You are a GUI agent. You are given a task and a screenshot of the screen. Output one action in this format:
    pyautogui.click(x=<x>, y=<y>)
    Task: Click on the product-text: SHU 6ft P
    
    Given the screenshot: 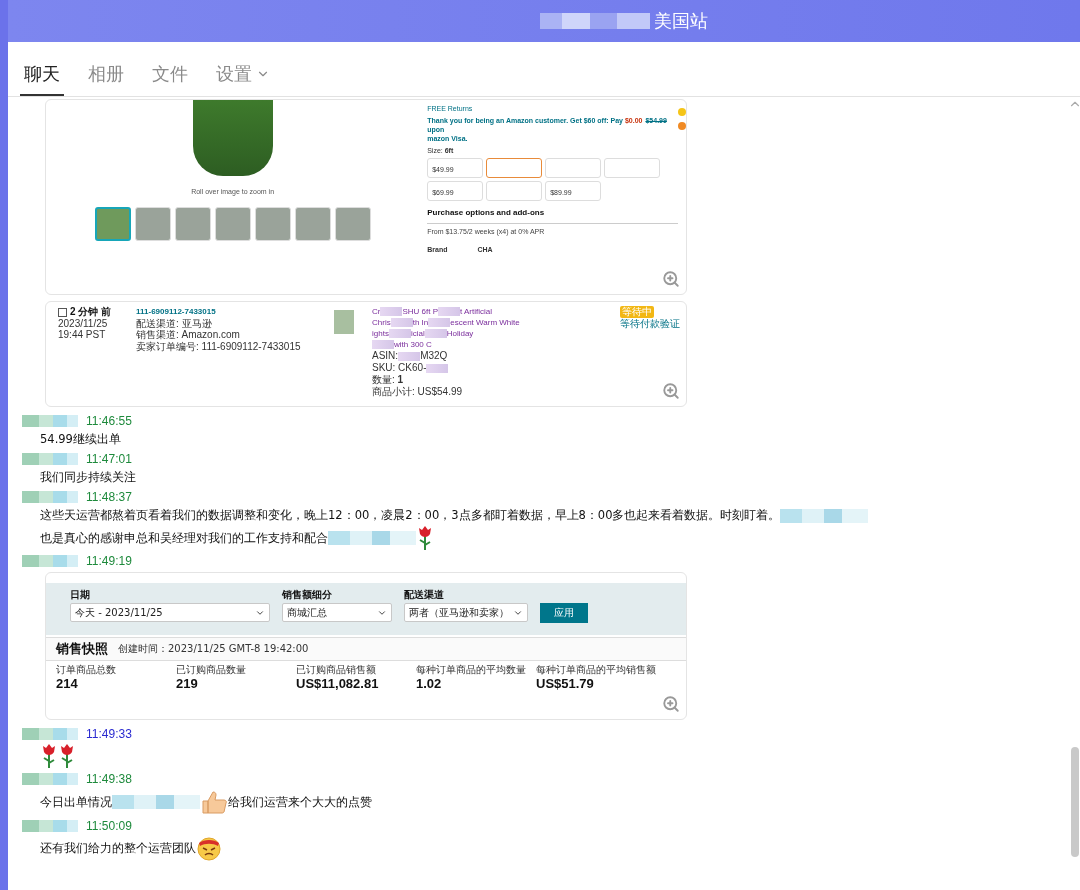 What is the action you would take?
    pyautogui.click(x=420, y=311)
    